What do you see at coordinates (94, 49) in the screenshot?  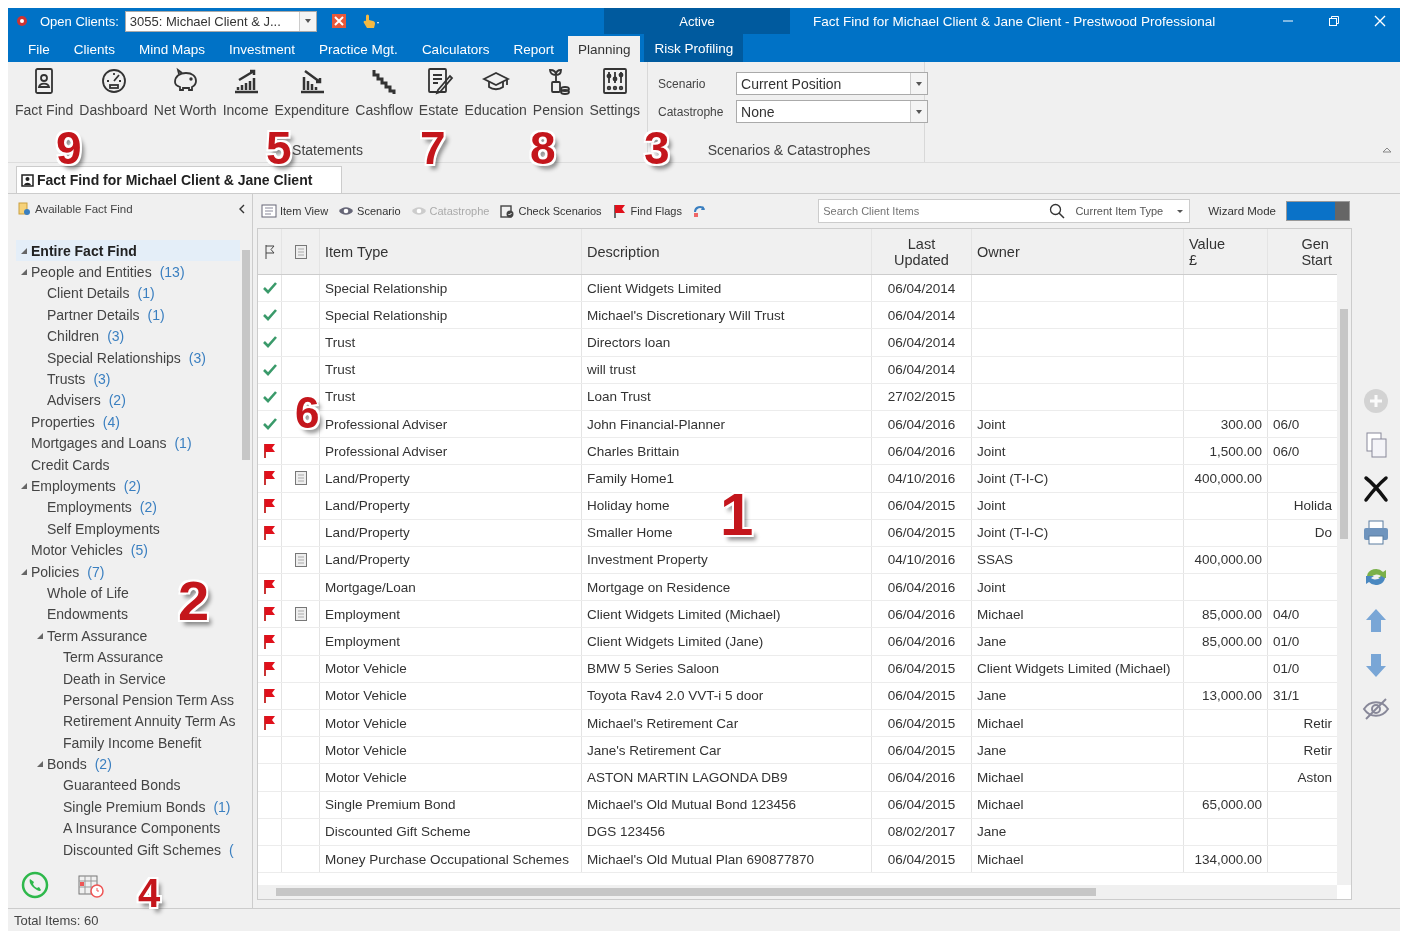 I see `menu-tab: Clients` at bounding box center [94, 49].